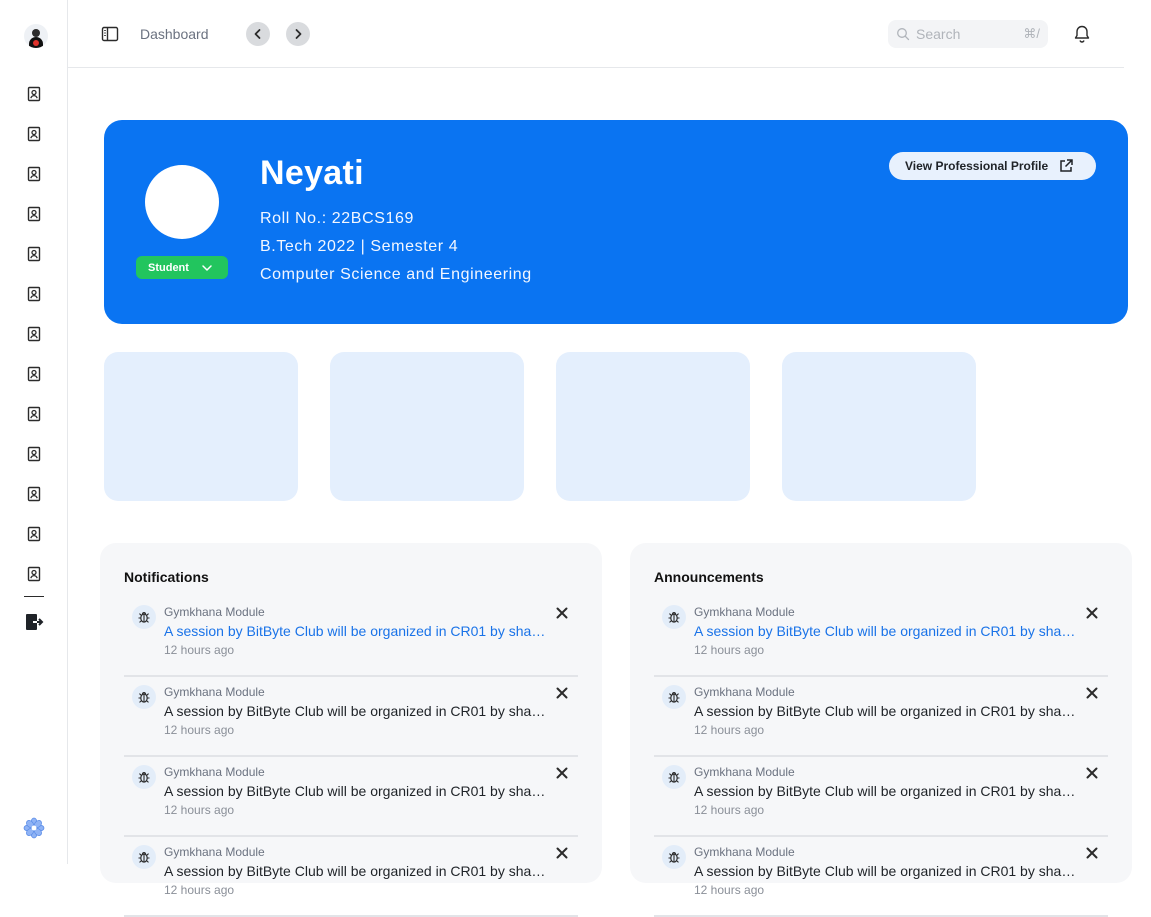 This screenshot has height=917, width=1151. Describe the element at coordinates (359, 246) in the screenshot. I see `profile-program: B.Tech 2022 | Semester 4` at that location.